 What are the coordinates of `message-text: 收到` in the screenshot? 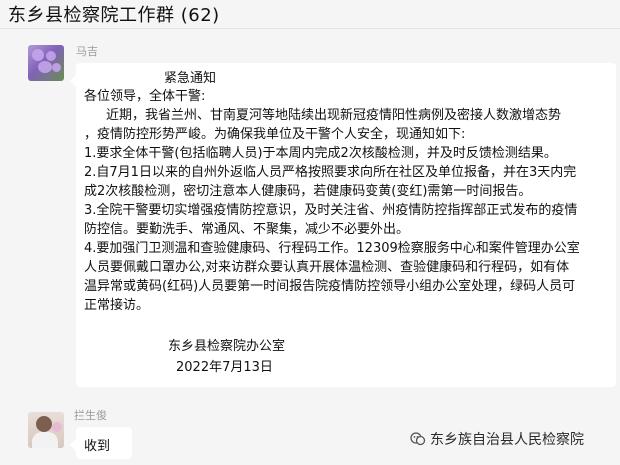 It's located at (97, 446).